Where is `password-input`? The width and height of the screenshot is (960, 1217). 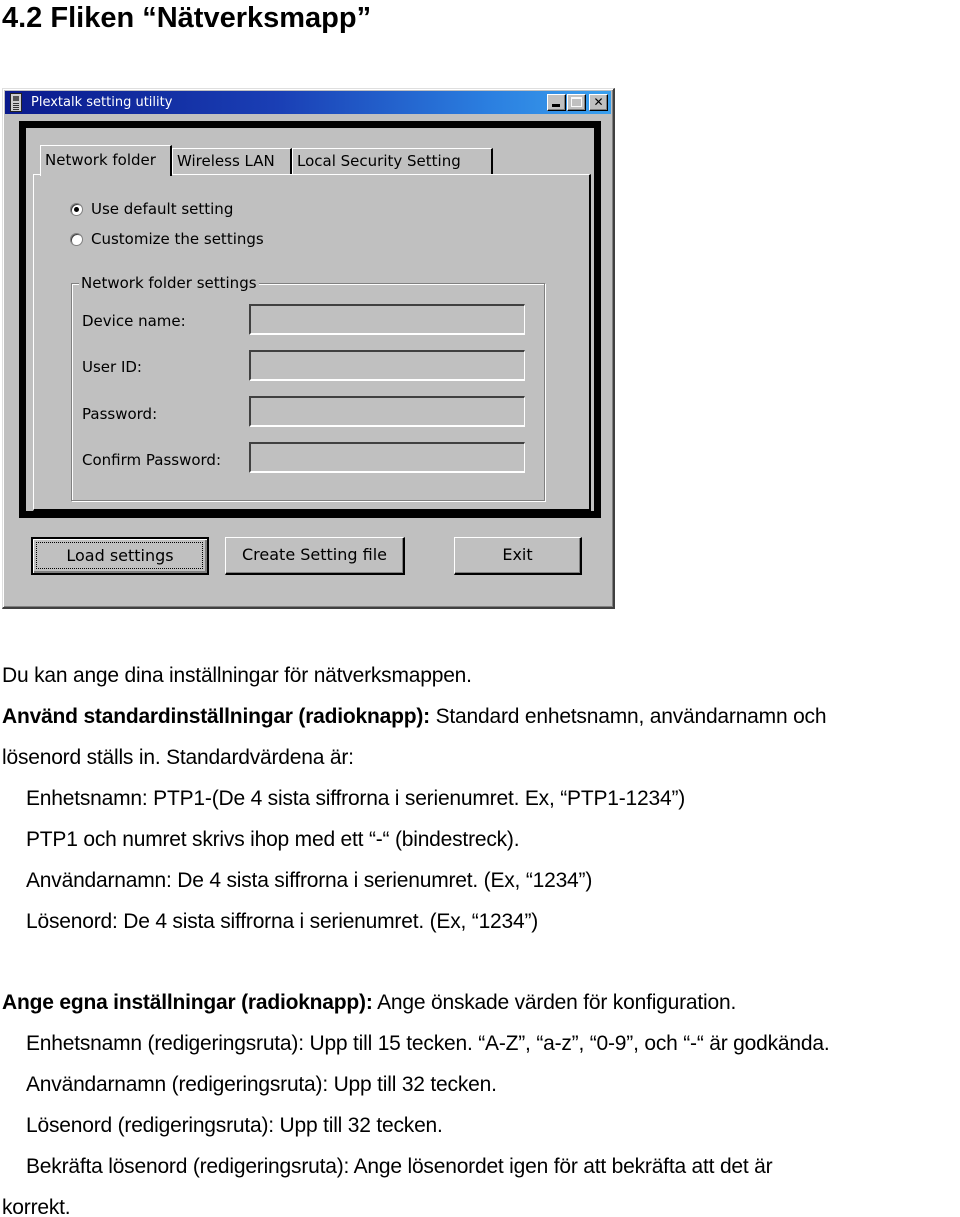 password-input is located at coordinates (387, 411).